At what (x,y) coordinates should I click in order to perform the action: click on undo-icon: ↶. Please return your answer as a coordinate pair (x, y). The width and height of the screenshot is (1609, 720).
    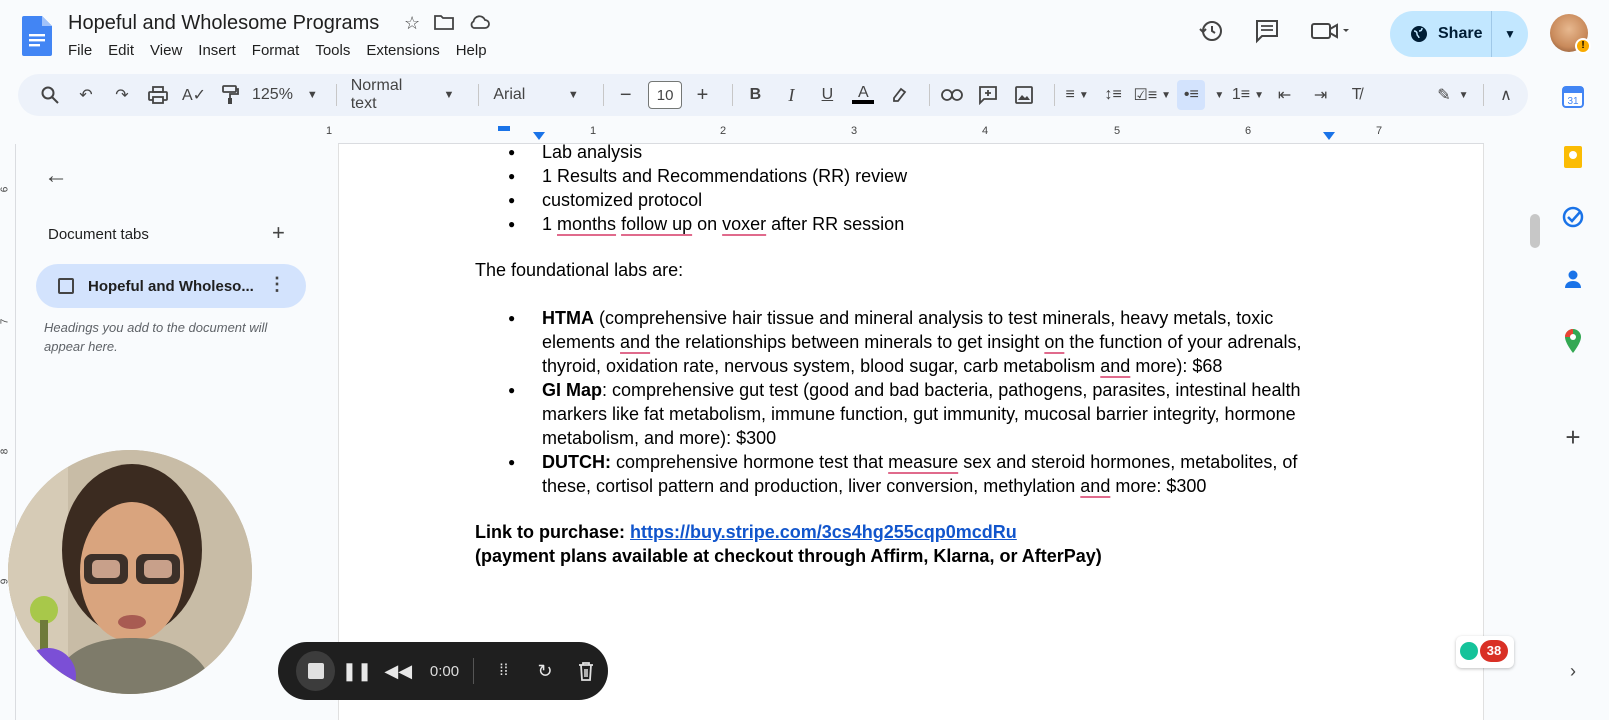
    Looking at the image, I should click on (86, 95).